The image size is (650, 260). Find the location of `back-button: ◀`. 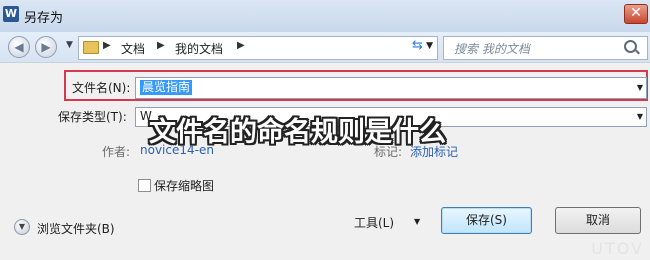

back-button: ◀ is located at coordinates (19, 47).